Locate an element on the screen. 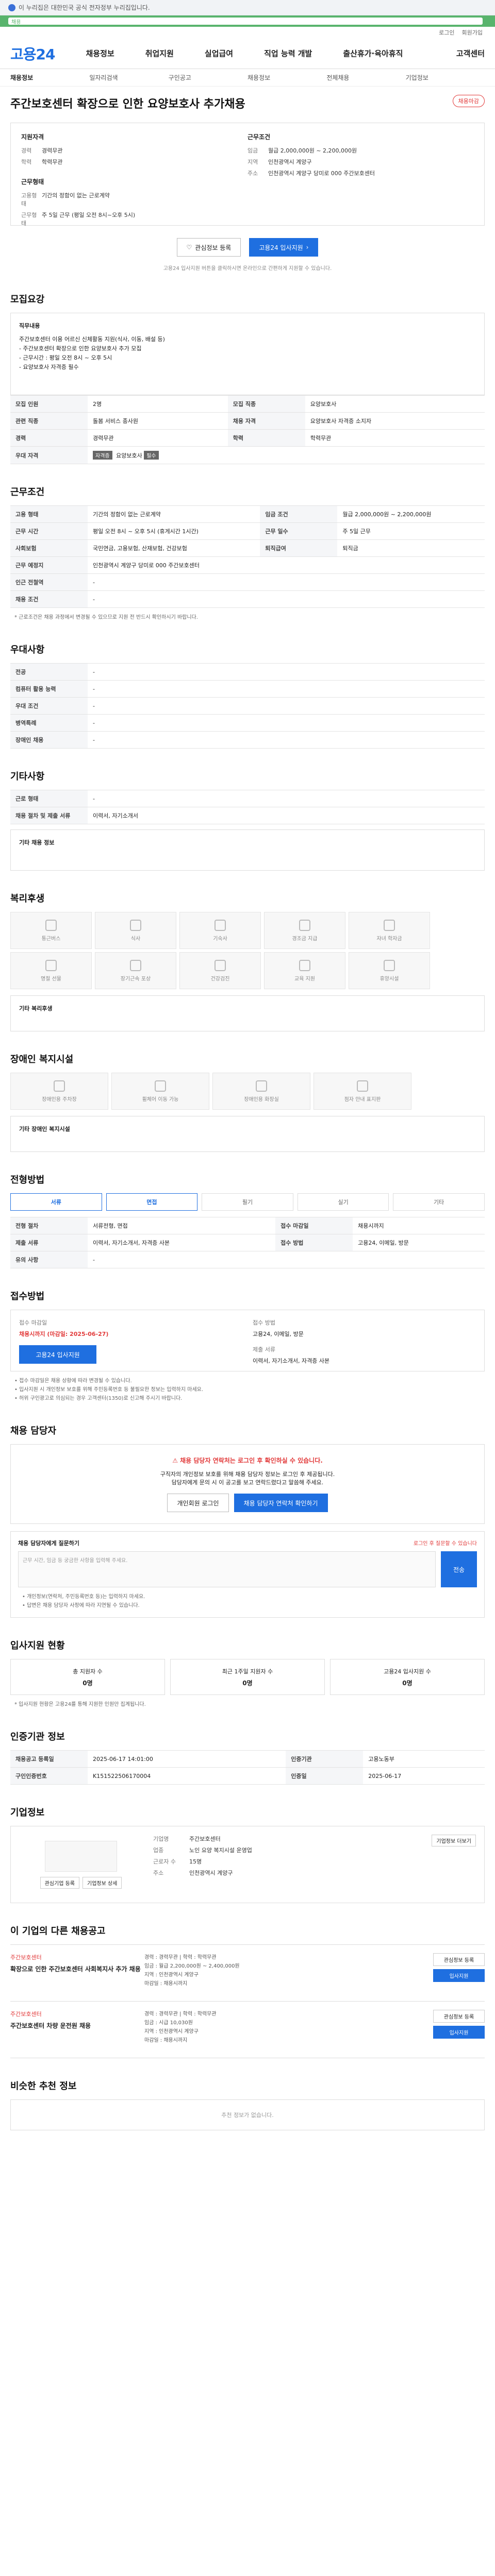 This screenshot has width=495, height=2576. save-job-button: ♡ 관심정보 등록 is located at coordinates (208, 247).